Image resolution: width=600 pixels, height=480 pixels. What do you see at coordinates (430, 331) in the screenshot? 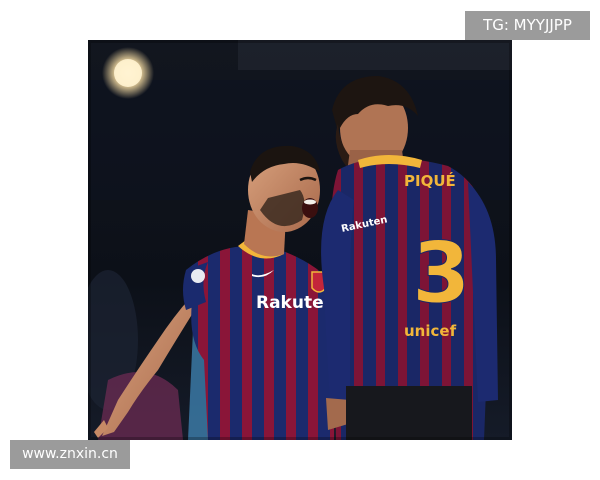
I see `jersey-sponsor-right: unicef` at bounding box center [430, 331].